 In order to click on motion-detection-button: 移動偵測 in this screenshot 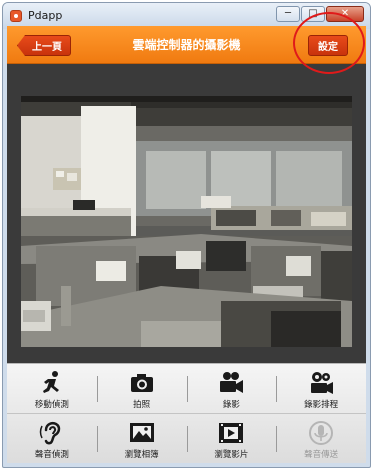, I will do `click(52, 388)`.